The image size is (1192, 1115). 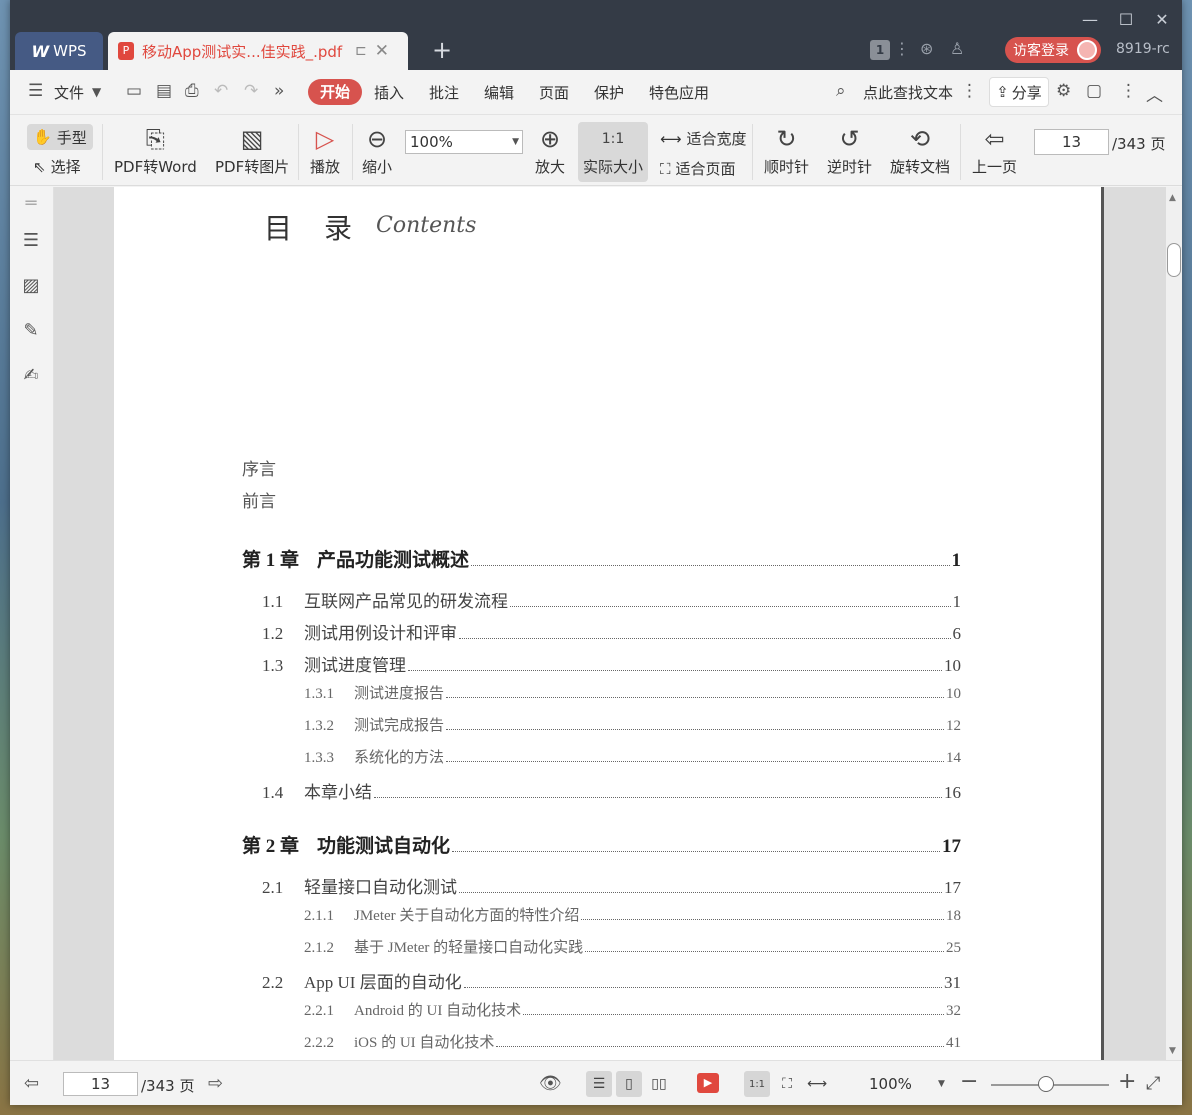 What do you see at coordinates (31, 1083) in the screenshot?
I see `arrow-left-icon: ⇦` at bounding box center [31, 1083].